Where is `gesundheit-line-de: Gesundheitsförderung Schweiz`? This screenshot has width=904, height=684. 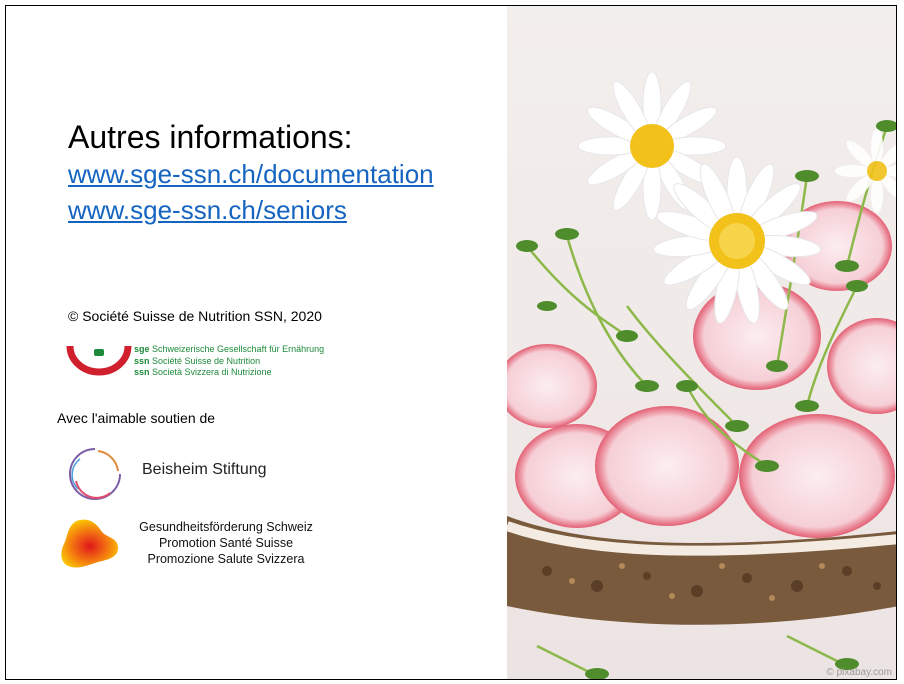
gesundheit-line-de: Gesundheitsförderung Schweiz is located at coordinates (226, 527).